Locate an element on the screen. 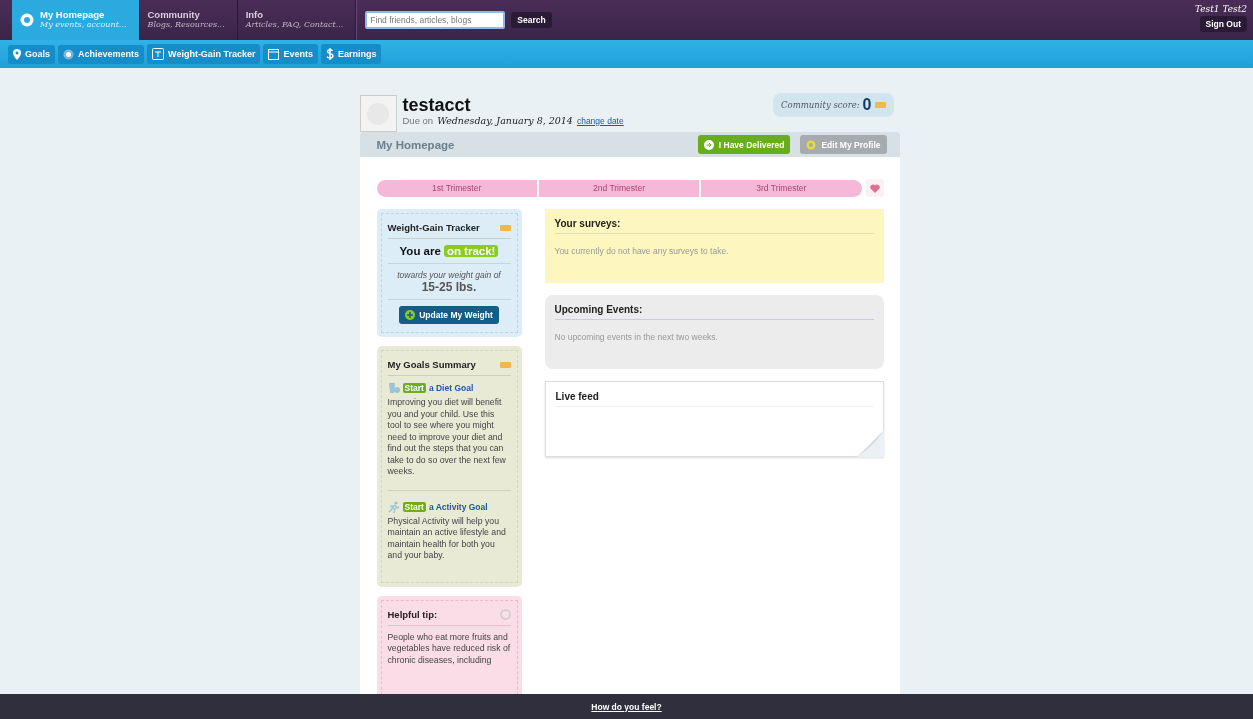 This screenshot has height=719, width=1253. status-badge: on track! is located at coordinates (471, 251).